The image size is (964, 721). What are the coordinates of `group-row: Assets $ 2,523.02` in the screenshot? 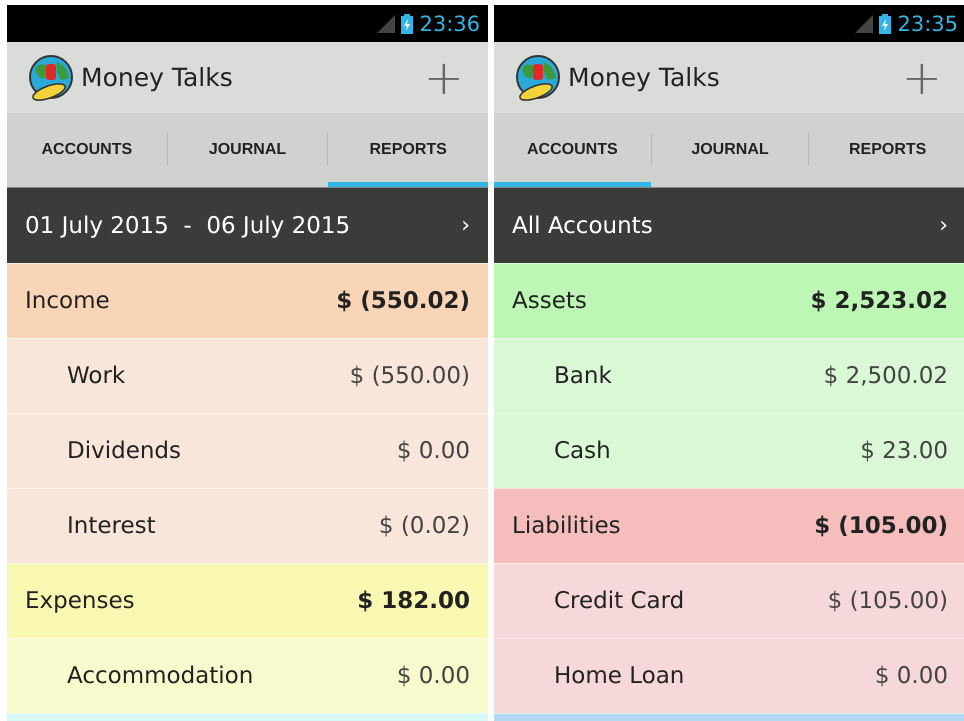 It's located at (729, 300).